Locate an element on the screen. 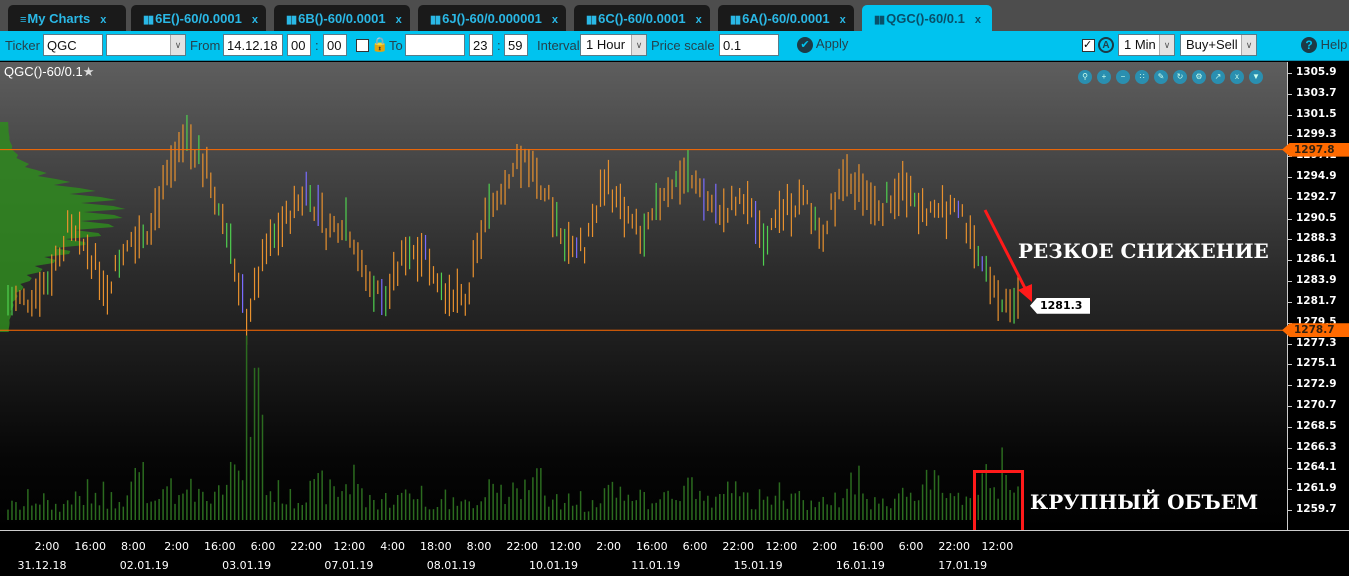 Image resolution: width=1349 pixels, height=576 pixels. ticker-select: ∨ is located at coordinates (146, 45).